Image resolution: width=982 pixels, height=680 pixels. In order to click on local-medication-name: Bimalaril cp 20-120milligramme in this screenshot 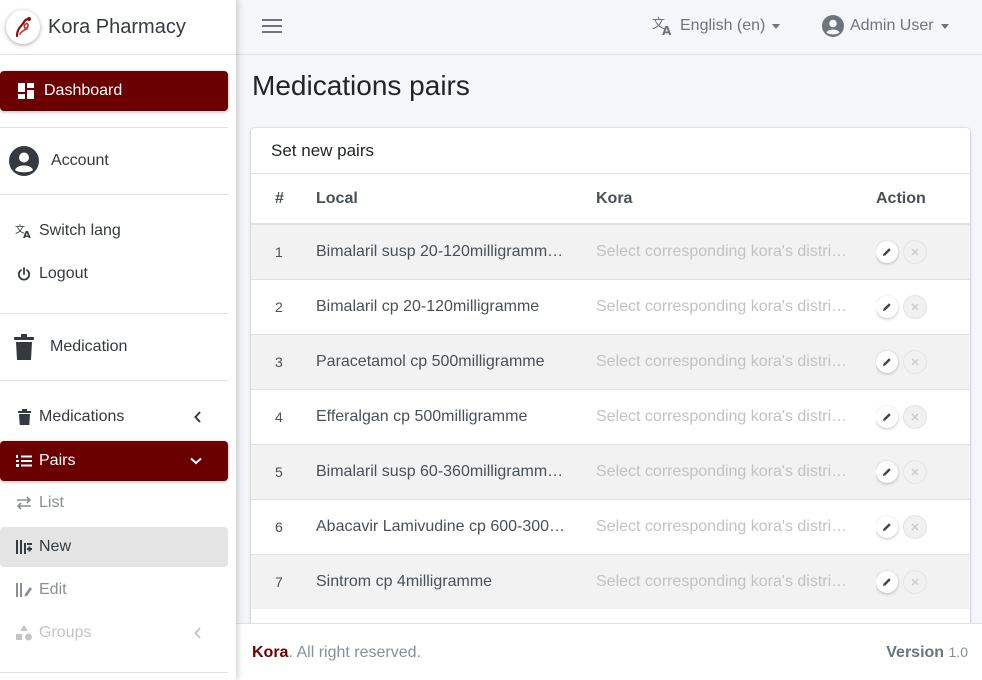, I will do `click(456, 306)`.